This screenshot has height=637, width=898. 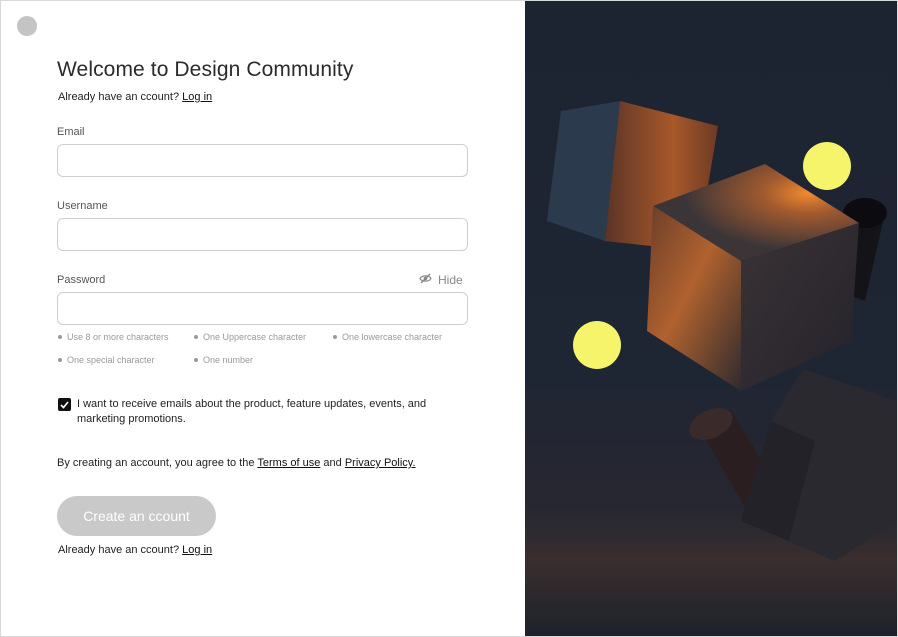 I want to click on password-hint: Use 8 or more characters, so click(x=113, y=337).